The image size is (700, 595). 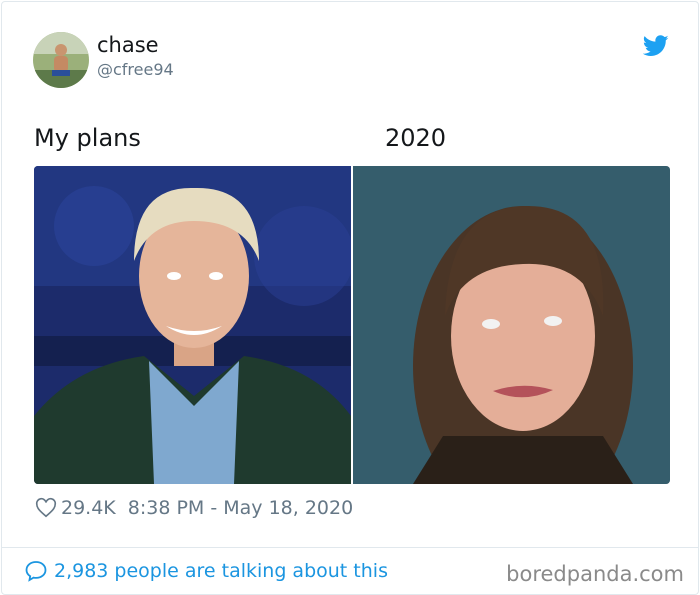 What do you see at coordinates (595, 574) in the screenshot?
I see `watermark: boredpanda.com` at bounding box center [595, 574].